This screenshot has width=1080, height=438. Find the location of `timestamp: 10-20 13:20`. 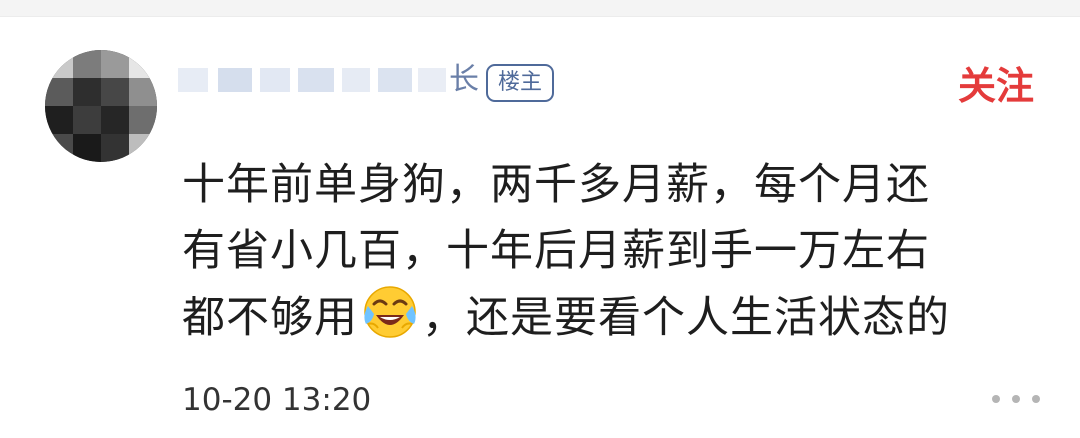

timestamp: 10-20 13:20 is located at coordinates (277, 400).